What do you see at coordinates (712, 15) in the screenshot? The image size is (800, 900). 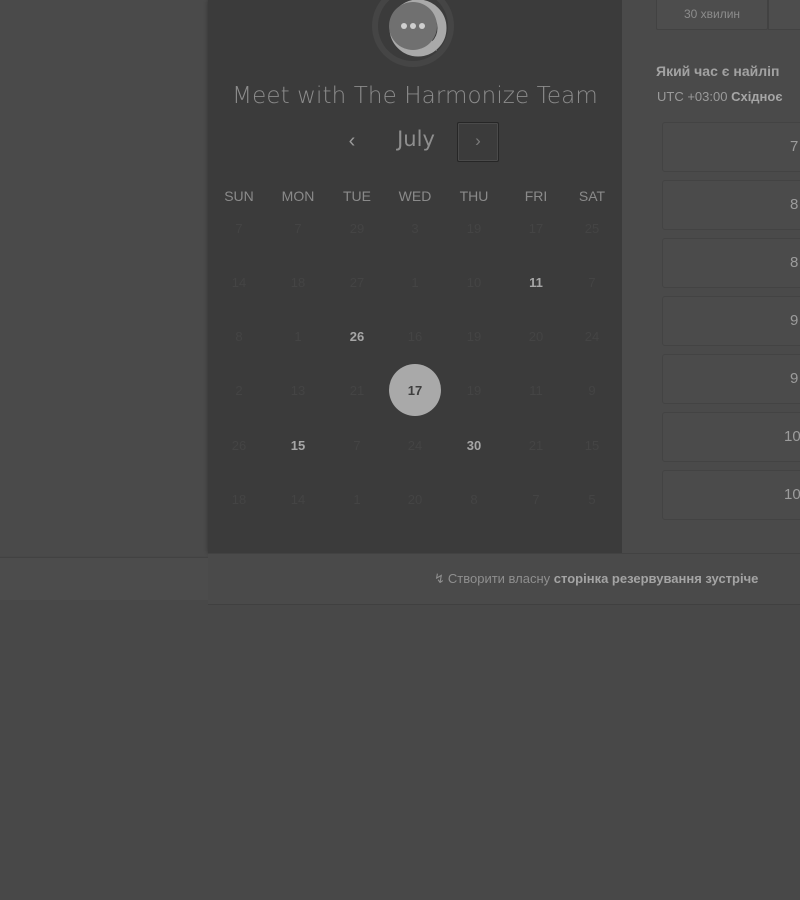 I see `duration-tab-30: 30 хвилин` at bounding box center [712, 15].